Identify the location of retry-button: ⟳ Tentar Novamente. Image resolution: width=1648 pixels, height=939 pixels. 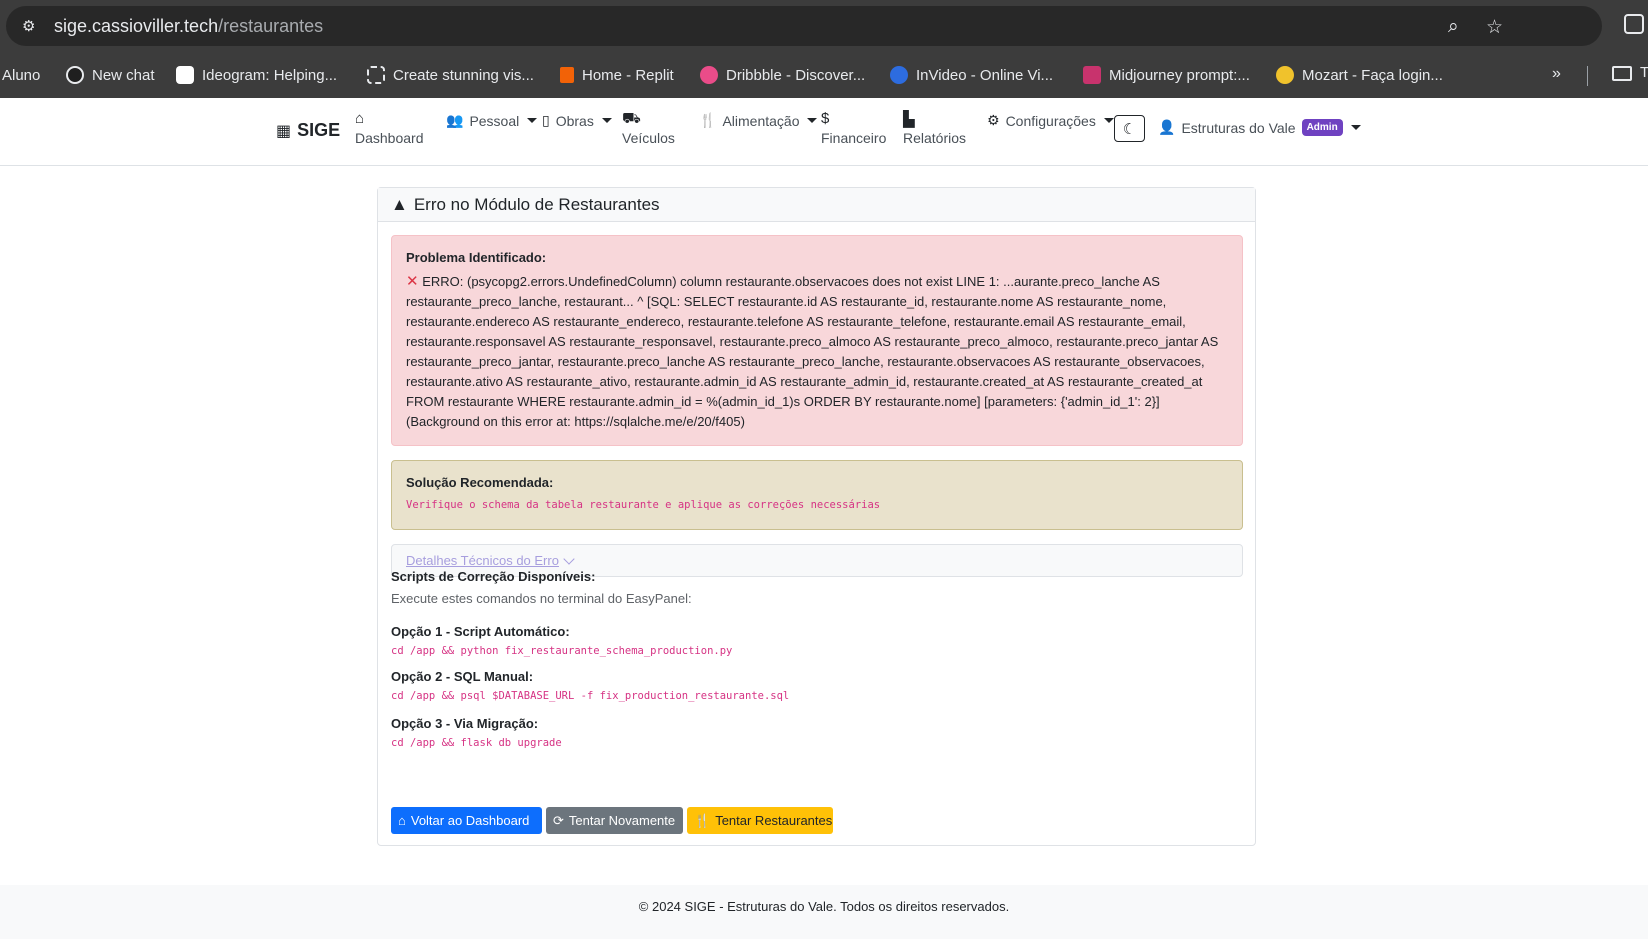
(614, 820).